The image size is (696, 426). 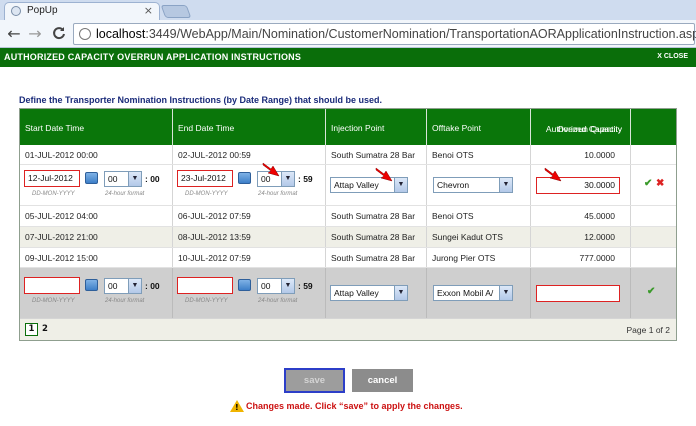 I want to click on end-date-cell: 06-JUL-2012 07:59, so click(x=214, y=216).